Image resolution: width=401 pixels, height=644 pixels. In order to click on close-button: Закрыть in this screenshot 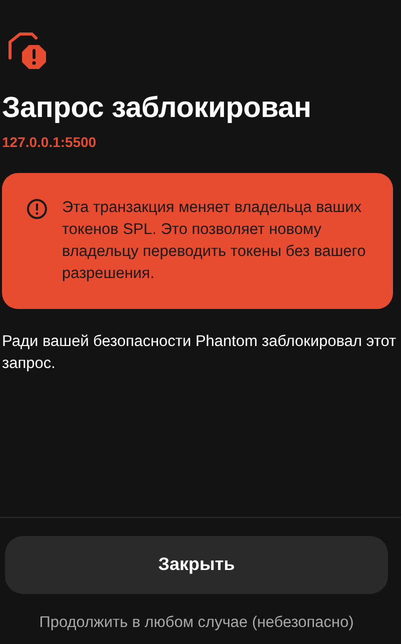, I will do `click(196, 565)`.